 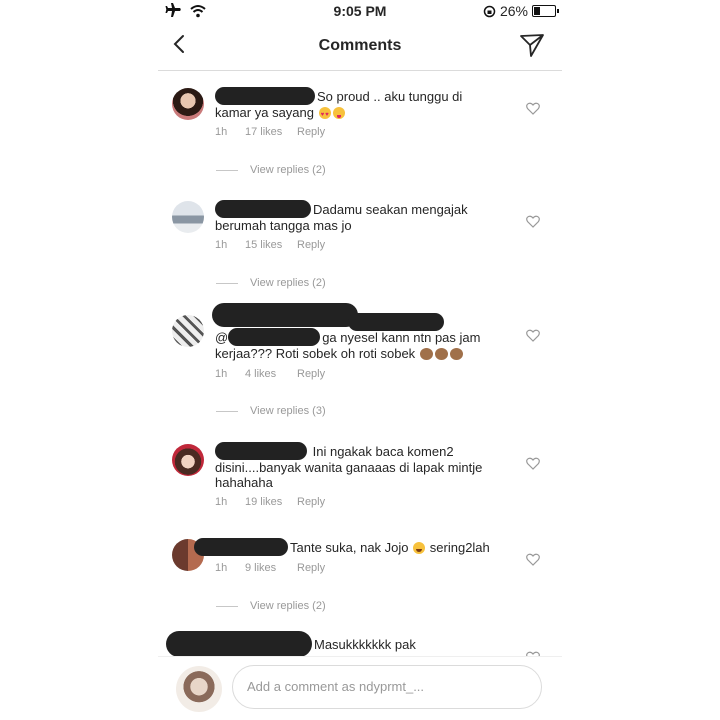 What do you see at coordinates (537, 11) in the screenshot?
I see `battery-fill` at bounding box center [537, 11].